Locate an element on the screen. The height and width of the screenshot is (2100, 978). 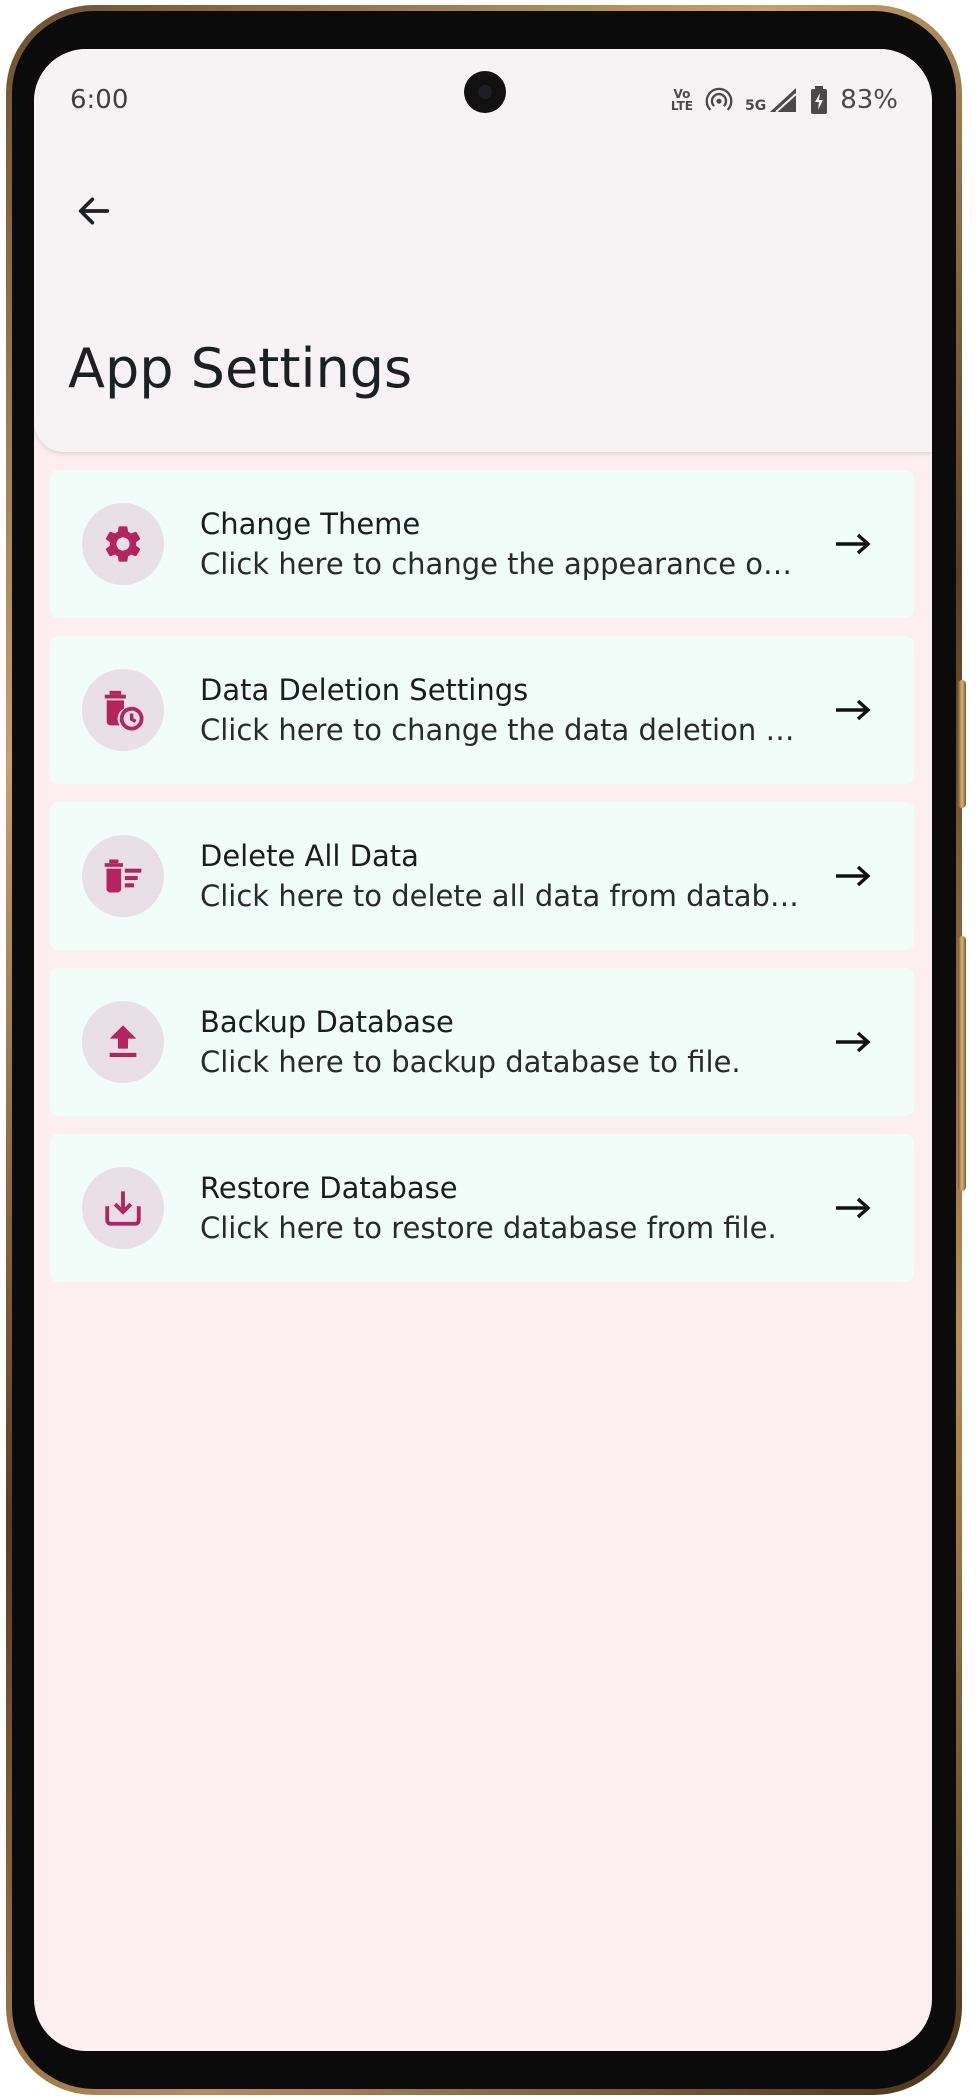
upload-icon is located at coordinates (123, 1041).